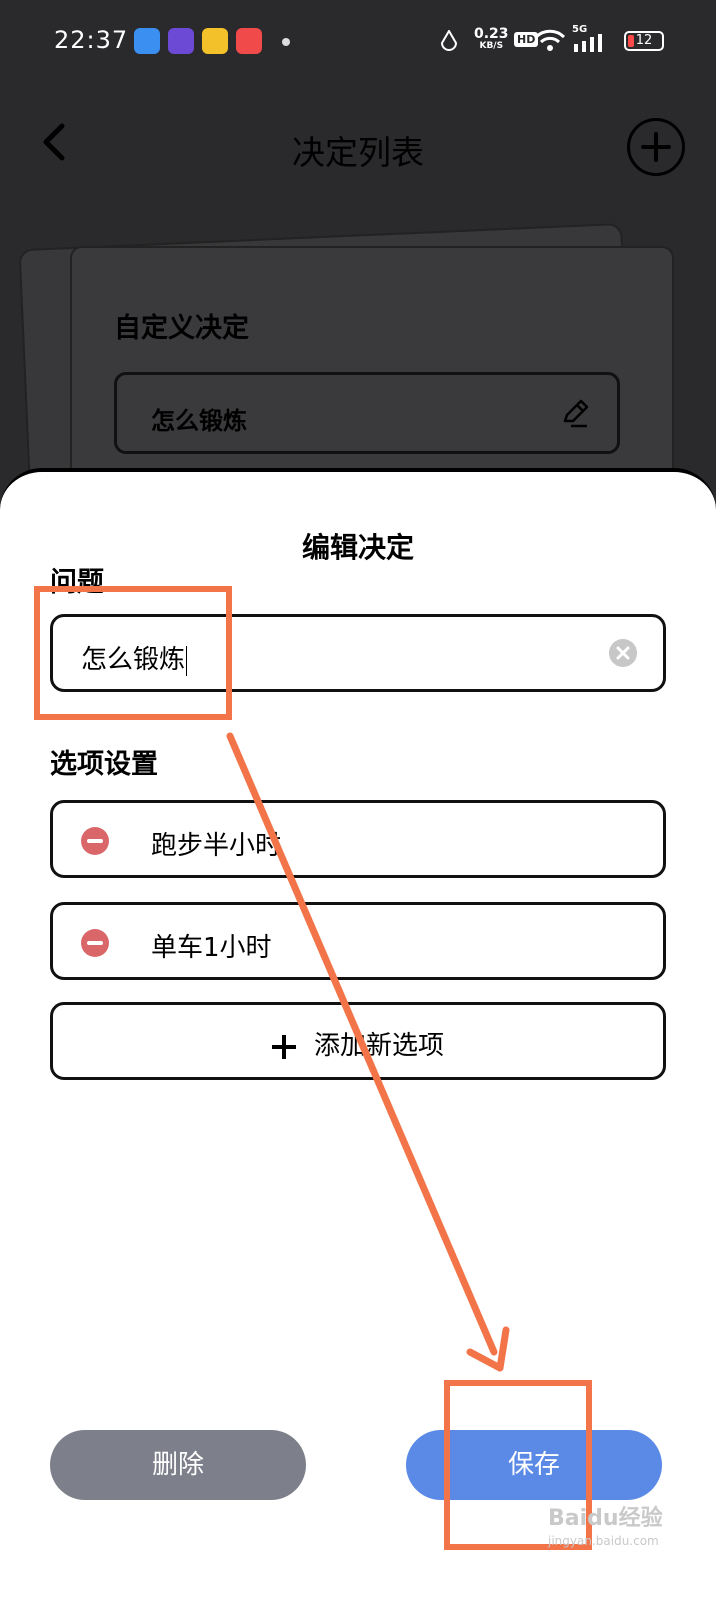 The width and height of the screenshot is (716, 1600). Describe the element at coordinates (181, 41) in the screenshot. I see `app-purple-icon` at that location.